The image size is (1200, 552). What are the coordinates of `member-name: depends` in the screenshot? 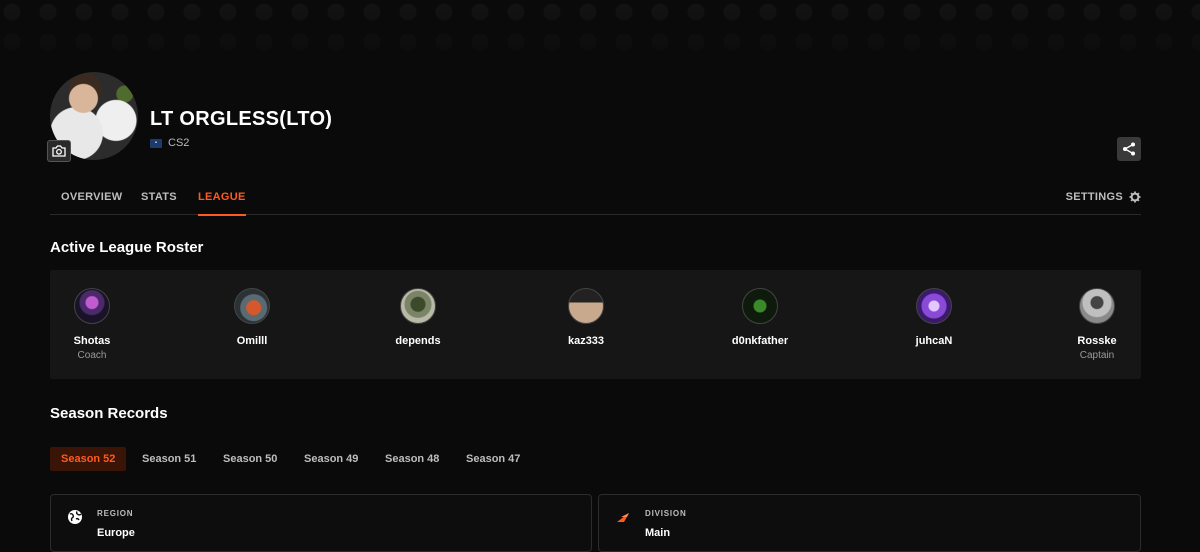 It's located at (418, 341).